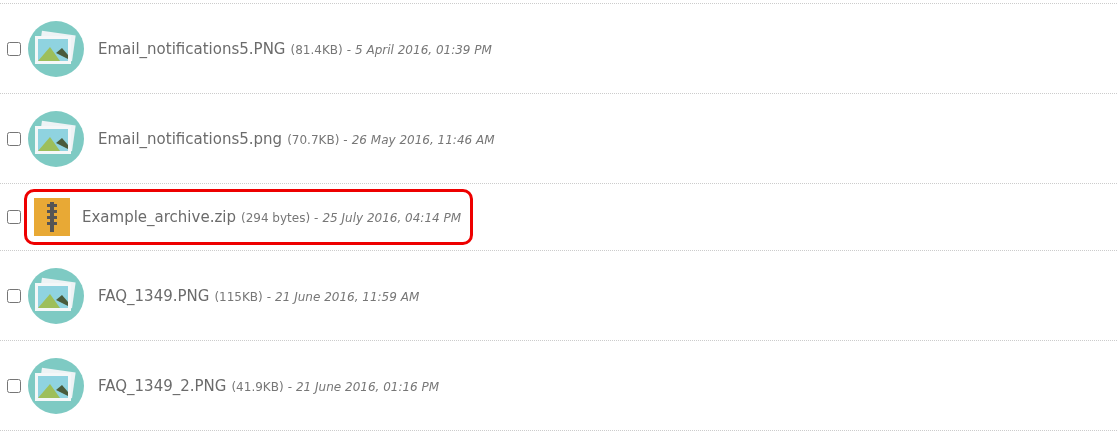  Describe the element at coordinates (52, 217) in the screenshot. I see `zip-file-icon` at that location.